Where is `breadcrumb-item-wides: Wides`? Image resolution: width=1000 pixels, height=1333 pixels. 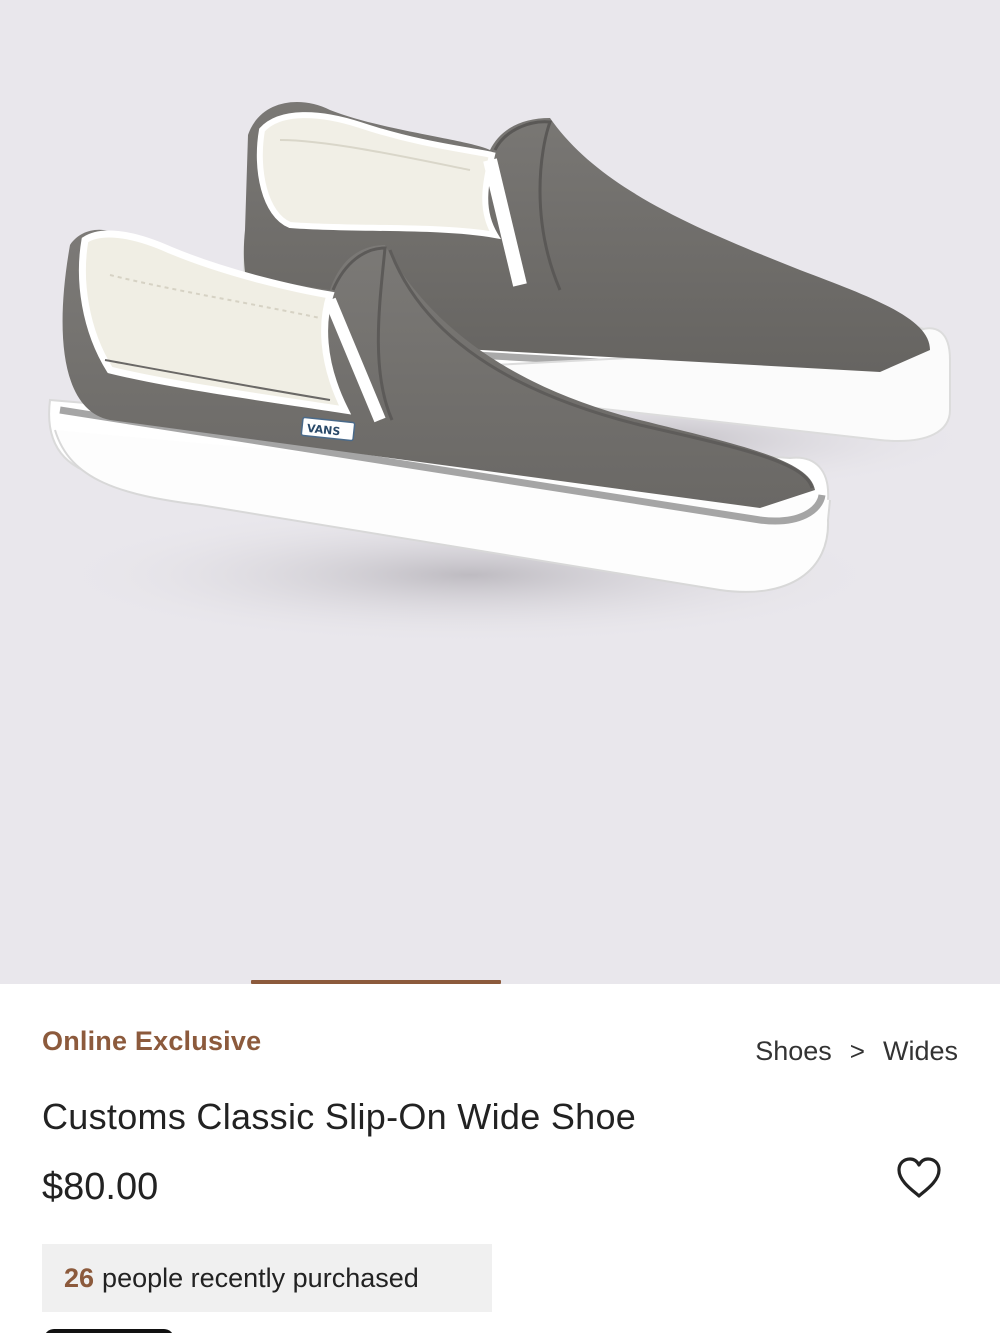
breadcrumb-item-wides: Wides is located at coordinates (920, 1051).